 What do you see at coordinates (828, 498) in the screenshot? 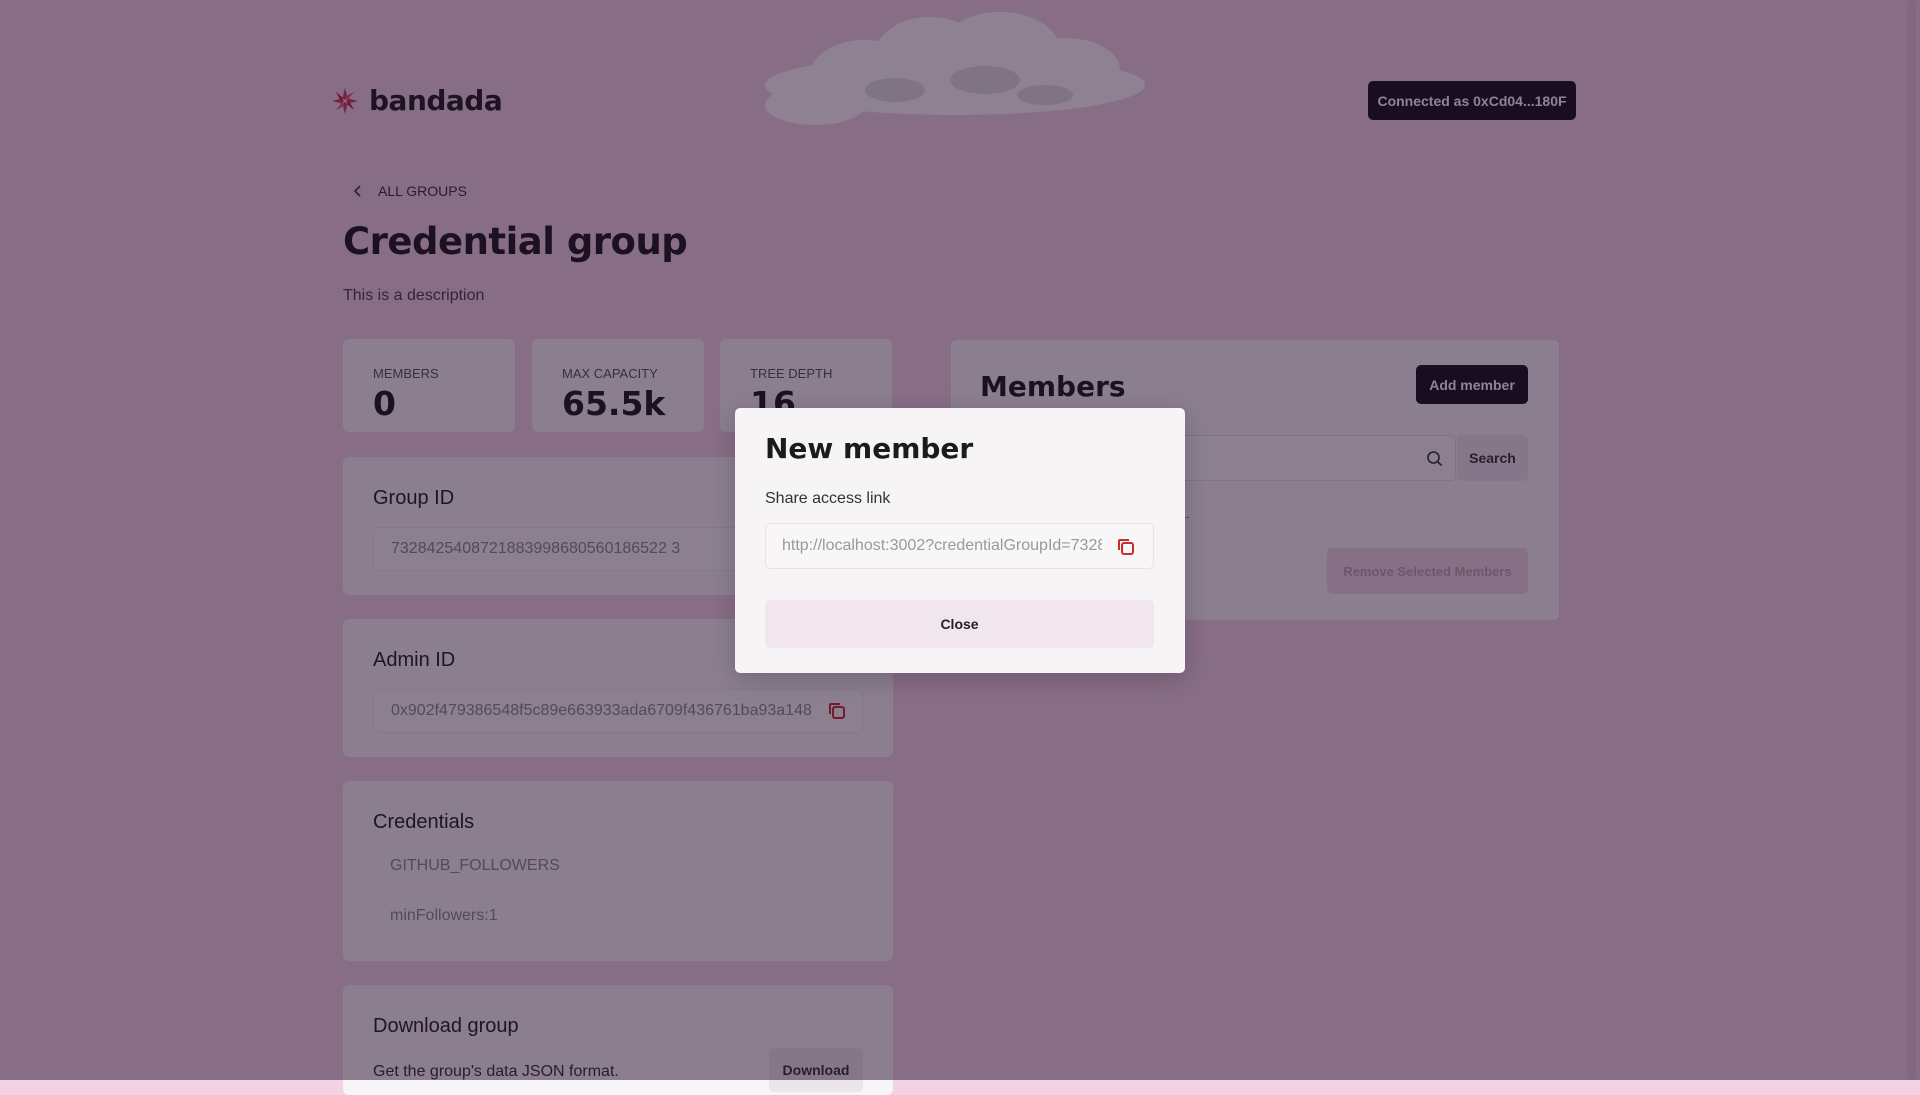
I see `share-link-label: Share access link` at bounding box center [828, 498].